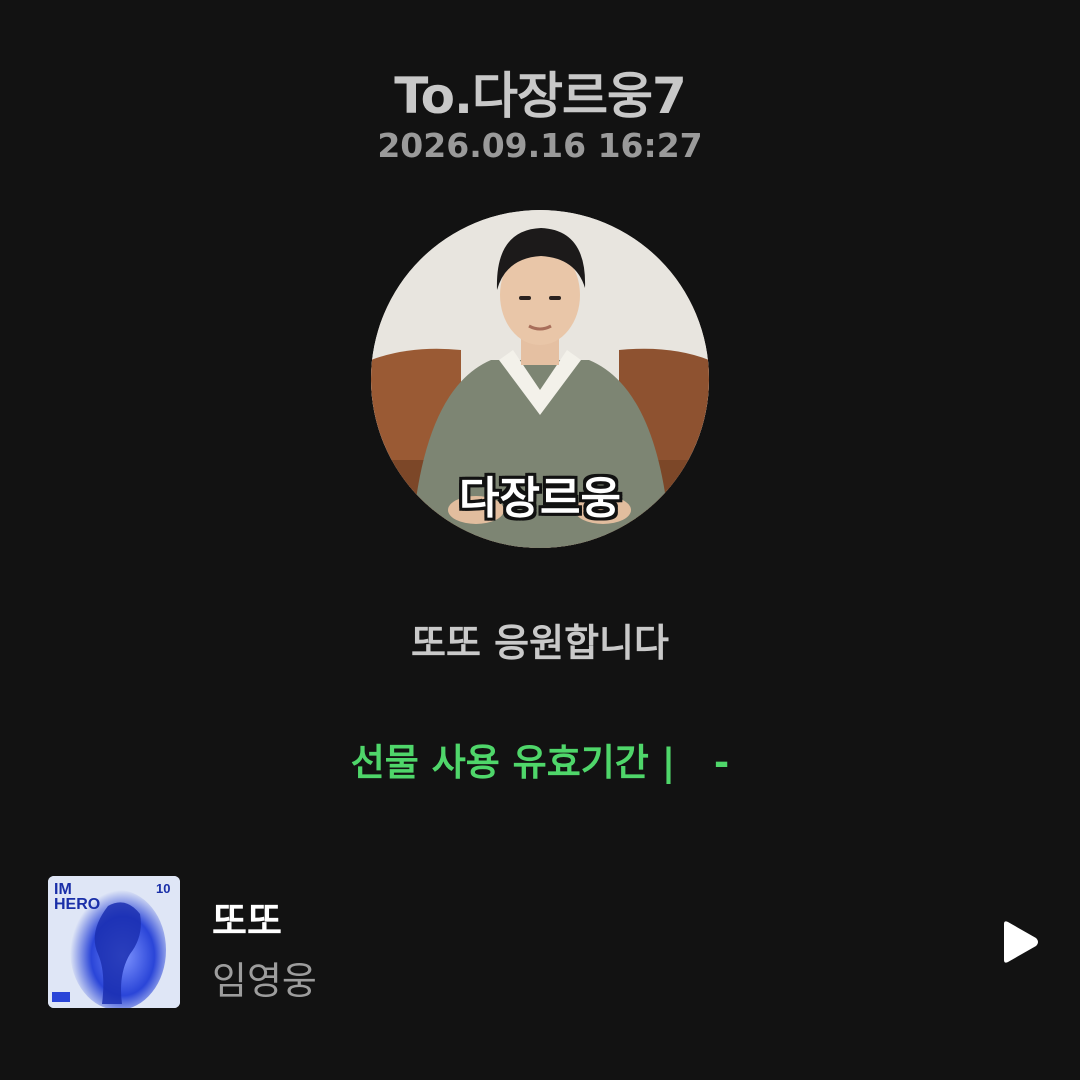 The height and width of the screenshot is (1080, 1080). I want to click on gift-message: 또또 응원합니다, so click(540, 643).